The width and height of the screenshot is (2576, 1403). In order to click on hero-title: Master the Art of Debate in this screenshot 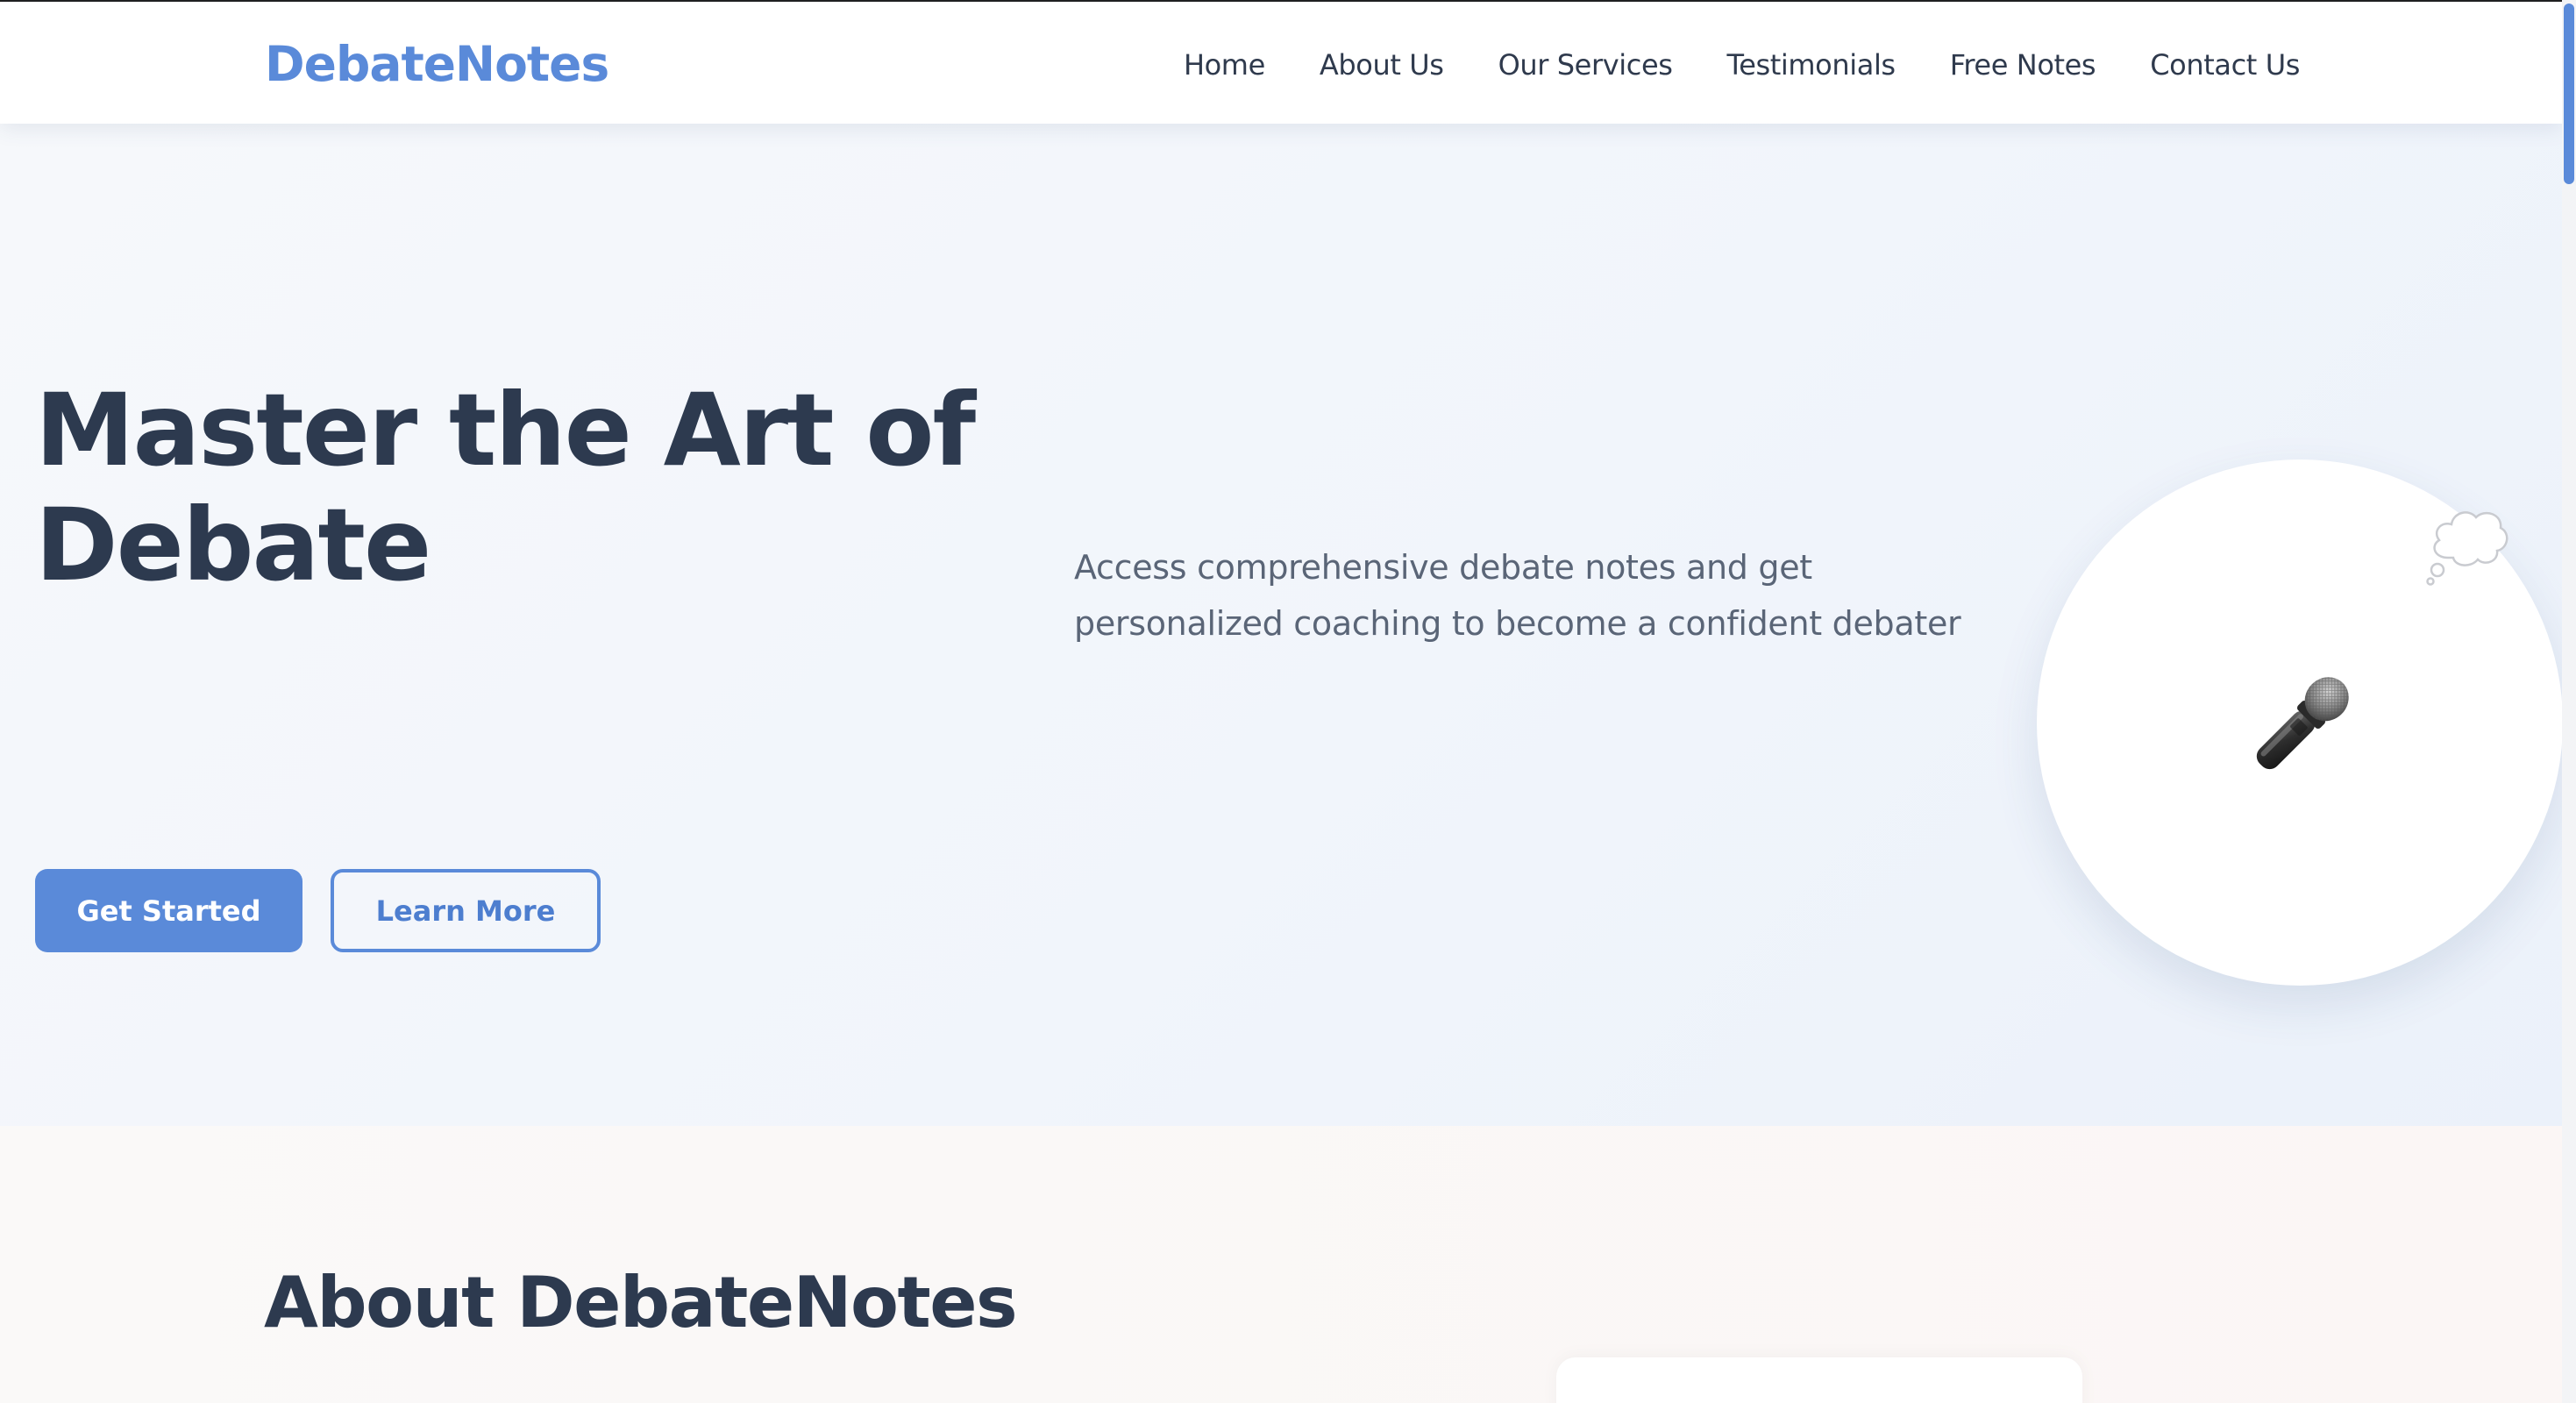, I will do `click(526, 487)`.